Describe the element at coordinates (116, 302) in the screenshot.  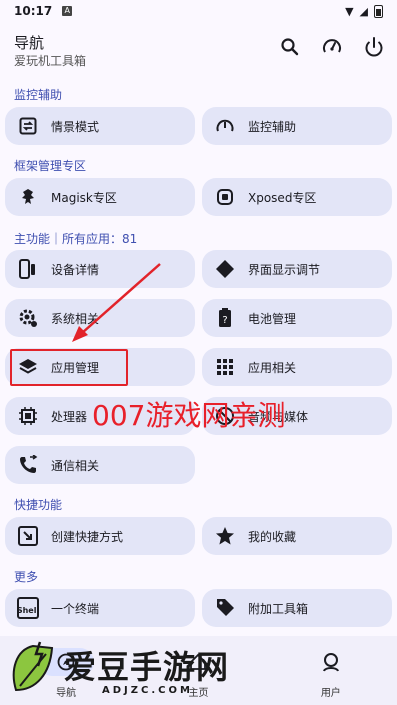
I see `annotation-arrow` at that location.